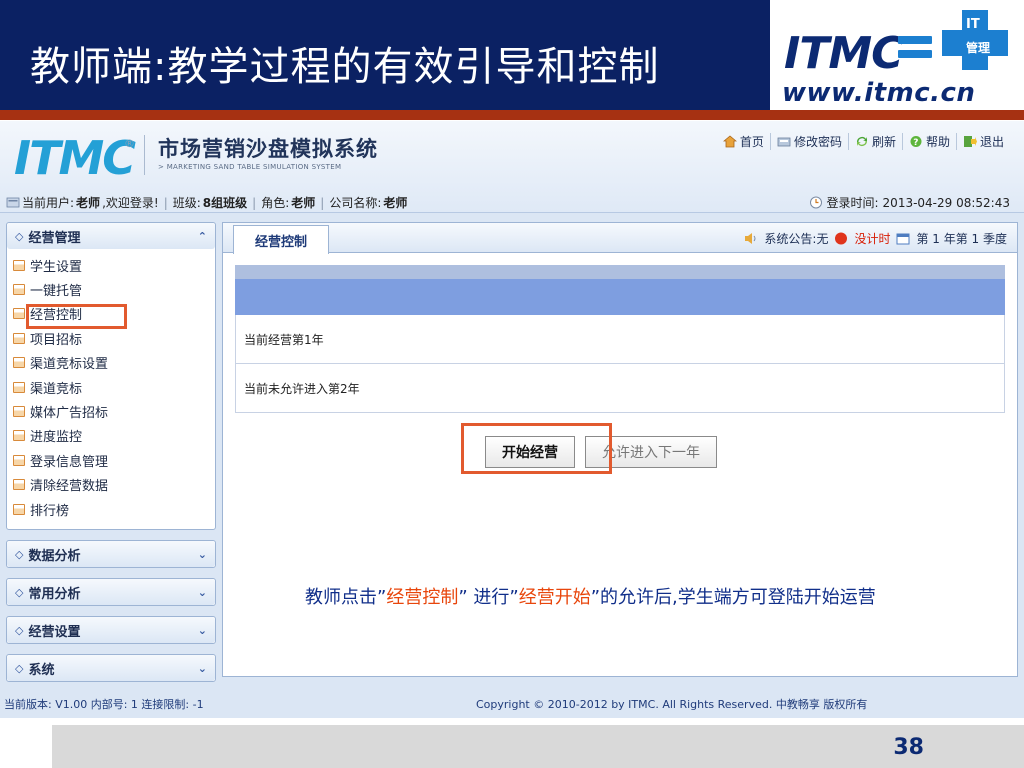 The width and height of the screenshot is (1024, 768). Describe the element at coordinates (186, 203) in the screenshot. I see `class-label: 班级:` at that location.